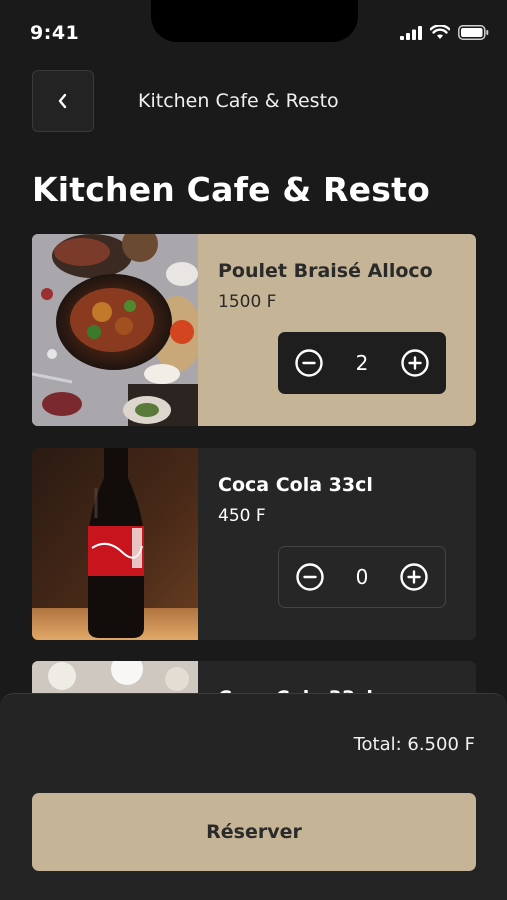 The height and width of the screenshot is (900, 507). I want to click on quantity-value: 0, so click(362, 577).